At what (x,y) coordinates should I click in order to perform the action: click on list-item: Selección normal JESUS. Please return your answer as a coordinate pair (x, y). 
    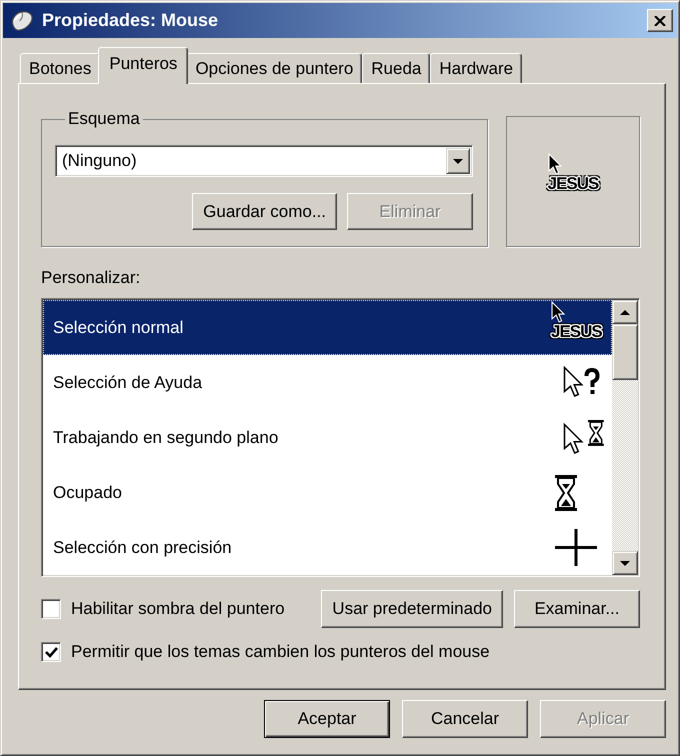
    Looking at the image, I should click on (327, 327).